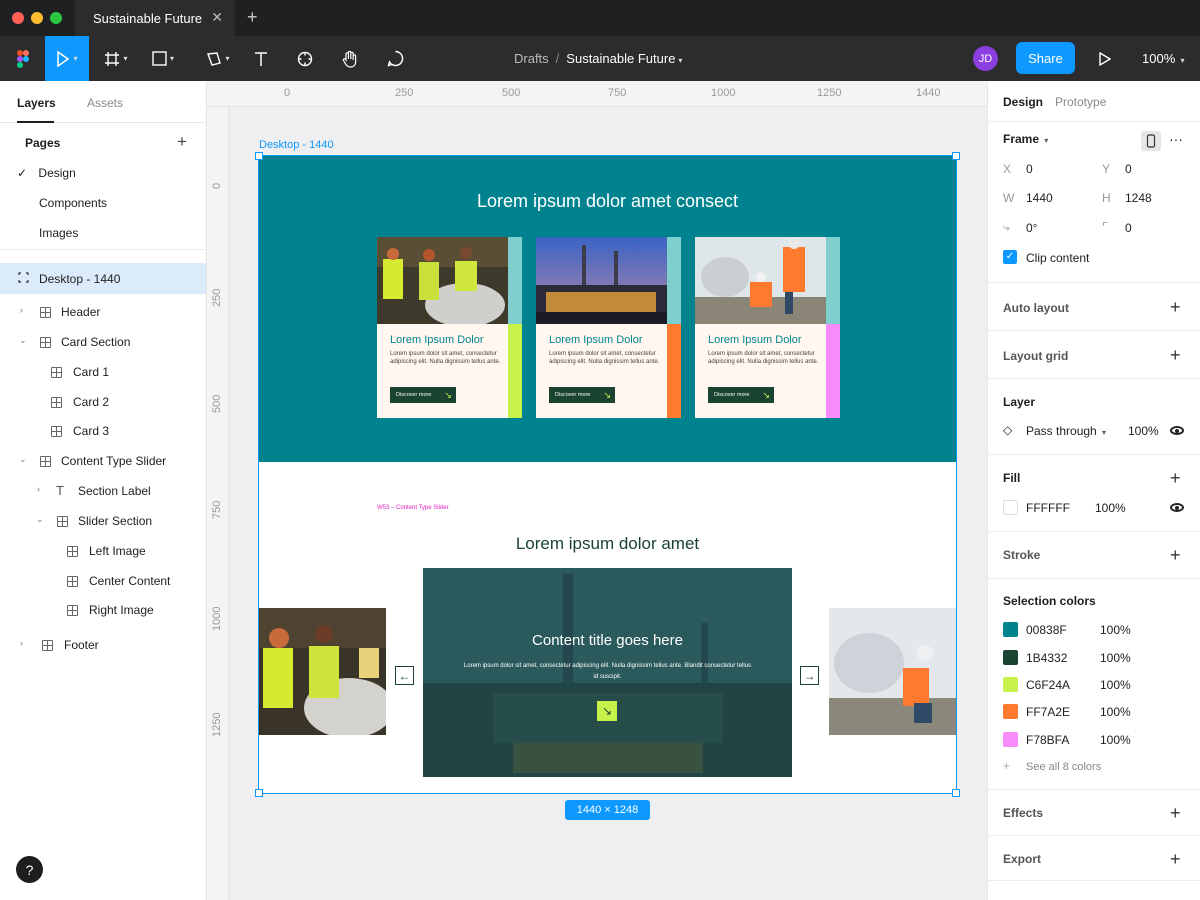  Describe the element at coordinates (809, 675) in the screenshot. I see `next-slide-button: →` at that location.